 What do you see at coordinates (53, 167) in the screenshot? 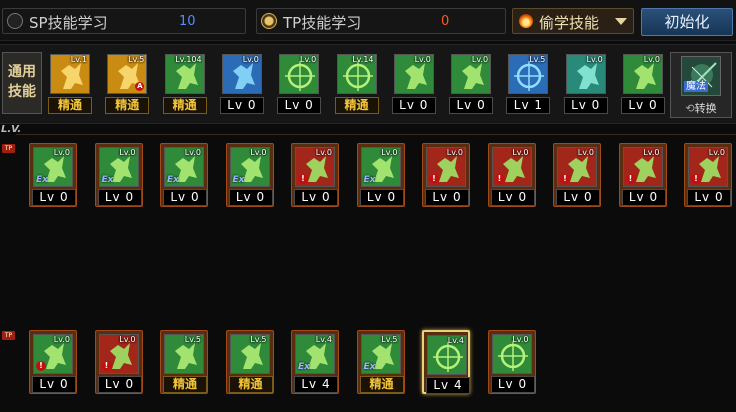
I see `green-runner-icon: Lv.0 Ex` at bounding box center [53, 167].